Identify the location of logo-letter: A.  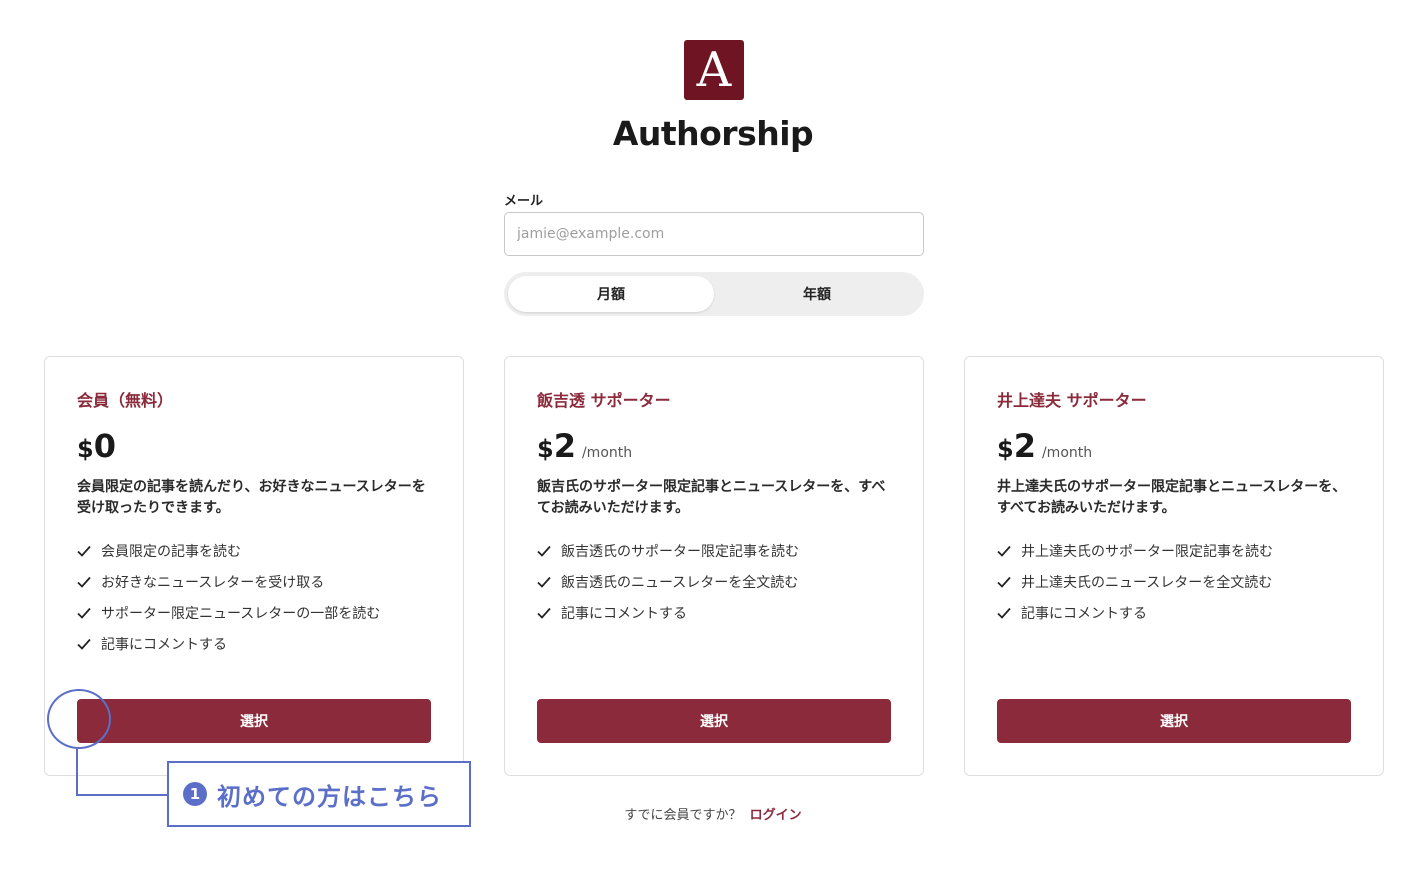
(714, 70).